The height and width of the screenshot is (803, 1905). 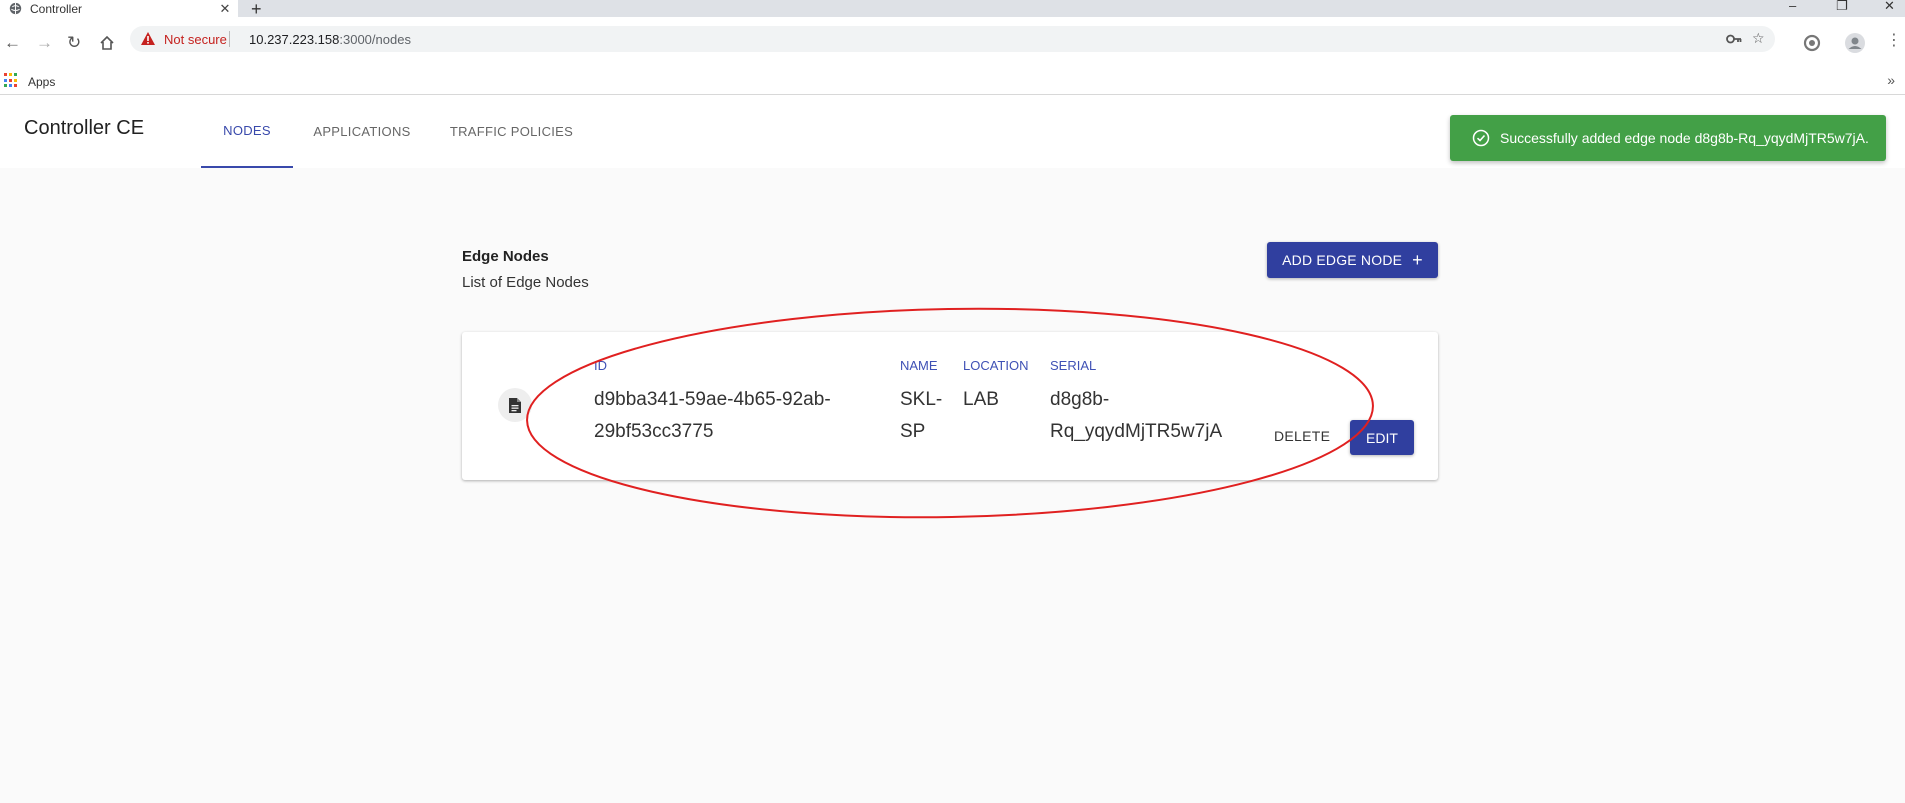 I want to click on node-serial-value: d8g8b- Rq_yqydMjTR5w7jA, so click(x=1136, y=416).